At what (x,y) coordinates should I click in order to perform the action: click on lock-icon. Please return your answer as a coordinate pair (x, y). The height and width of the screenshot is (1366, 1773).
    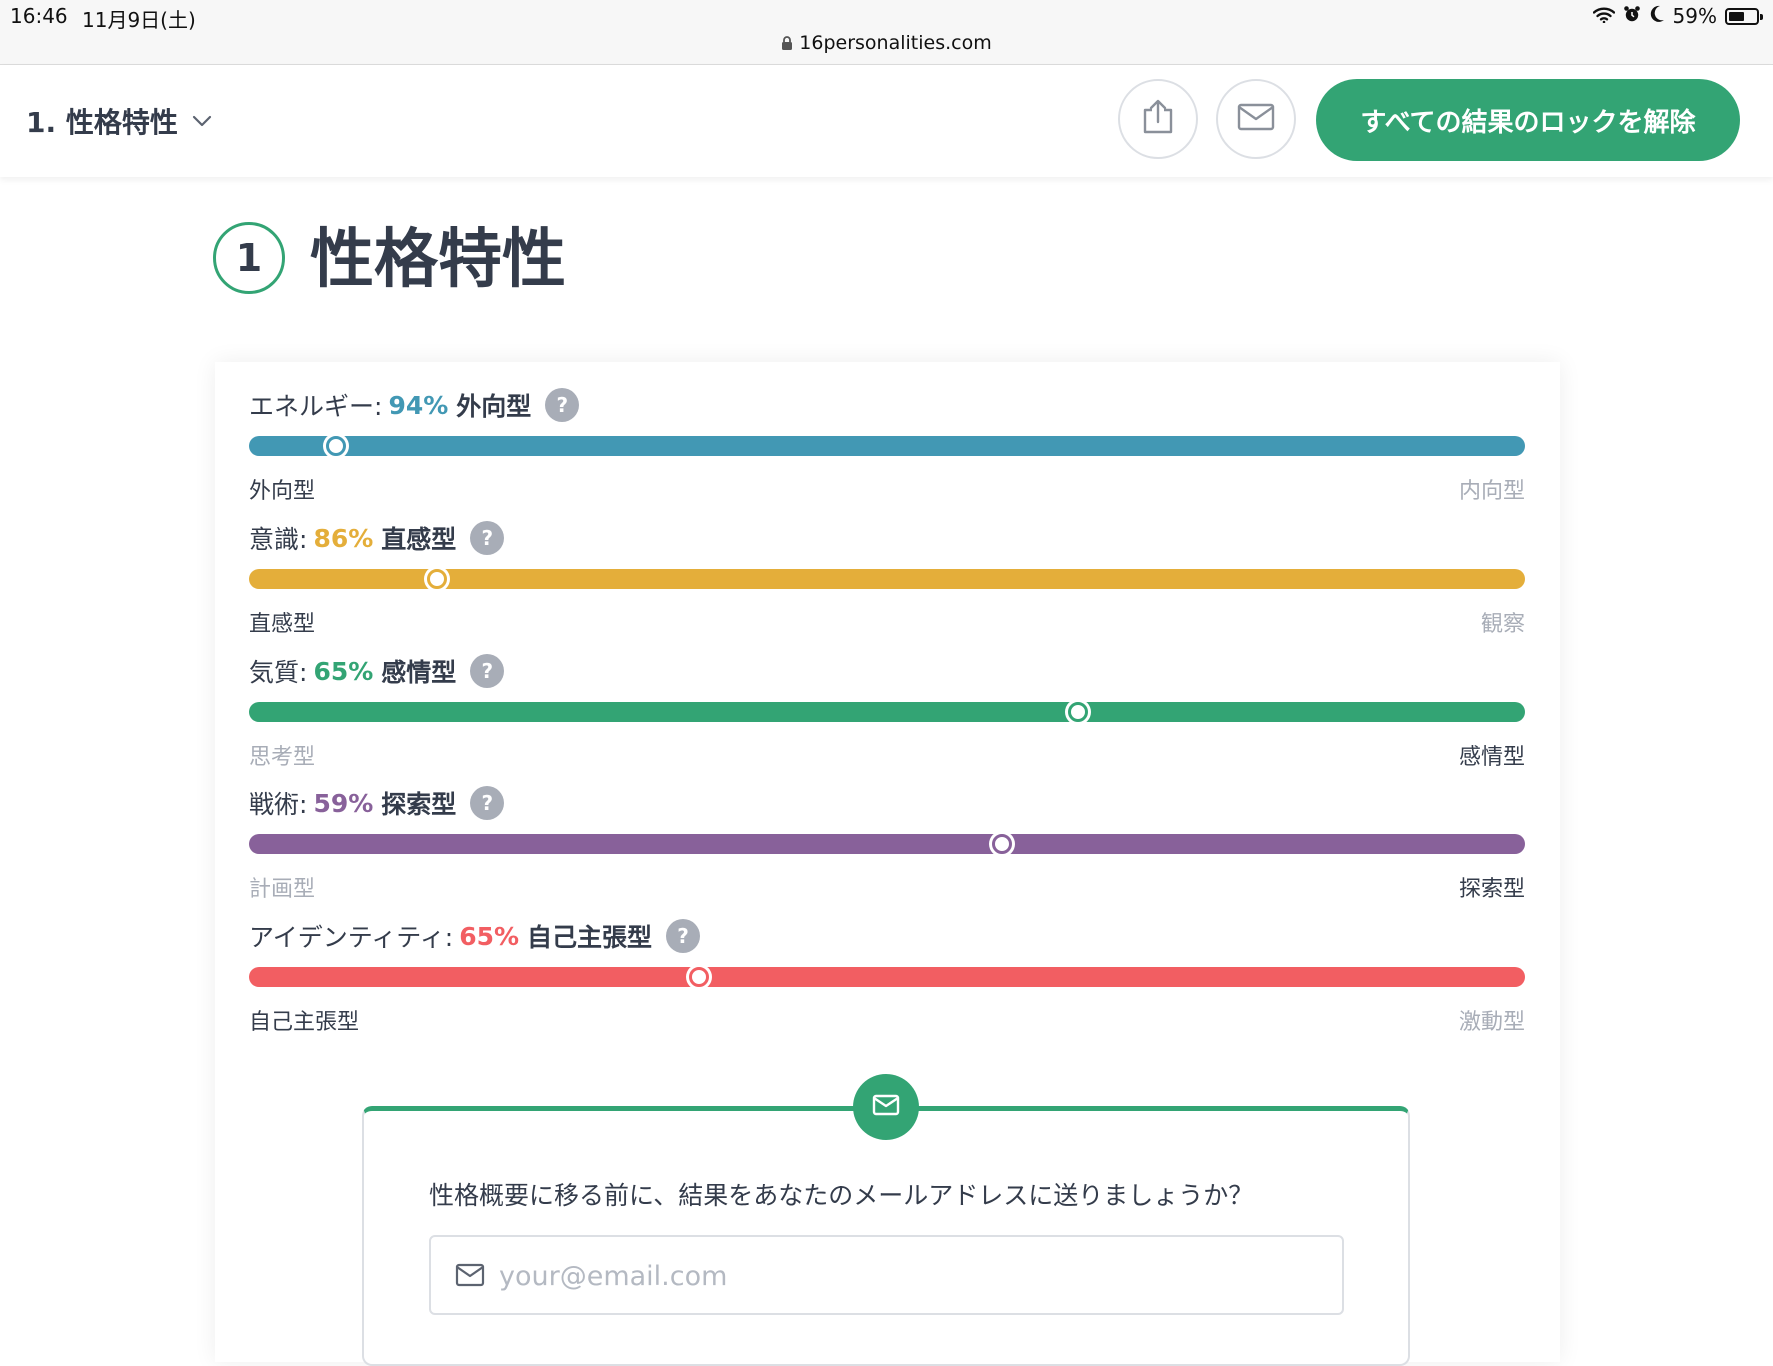
    Looking at the image, I should click on (787, 45).